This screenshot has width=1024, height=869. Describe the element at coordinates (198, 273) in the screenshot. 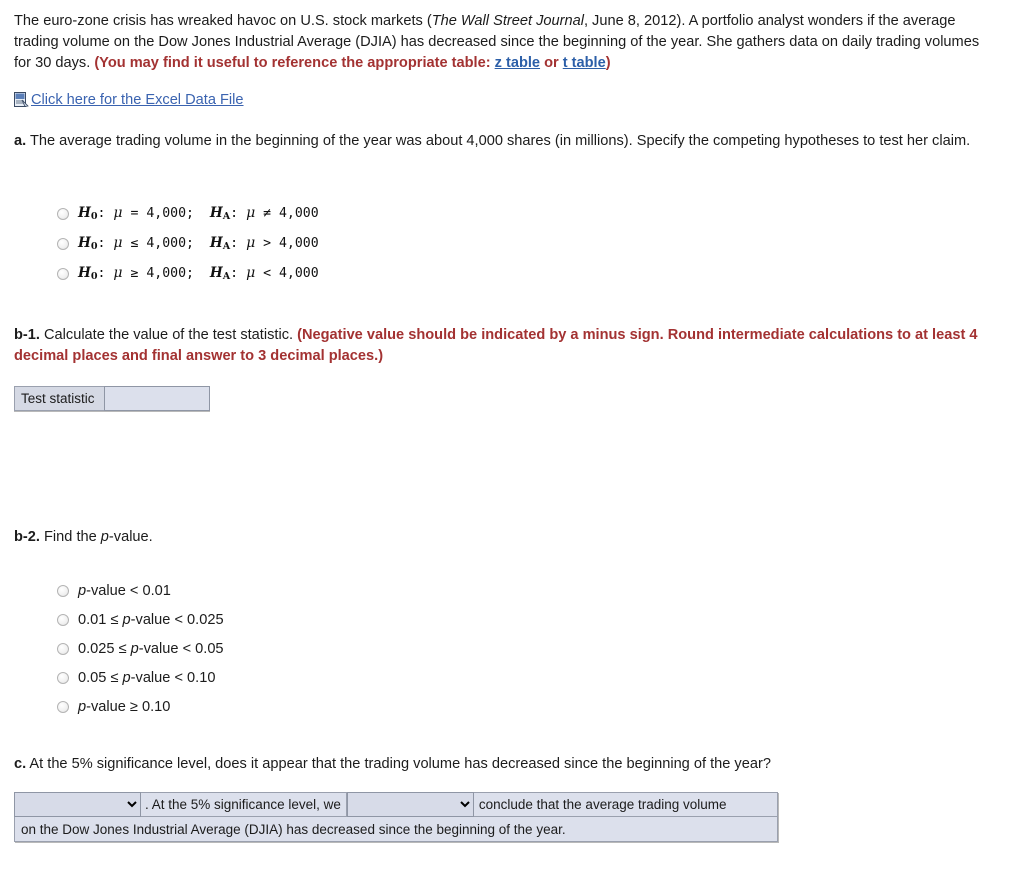

I see `hypothesis-option-3-label: H0: μ ≥ 4,000; HA: μ < 4,000` at that location.